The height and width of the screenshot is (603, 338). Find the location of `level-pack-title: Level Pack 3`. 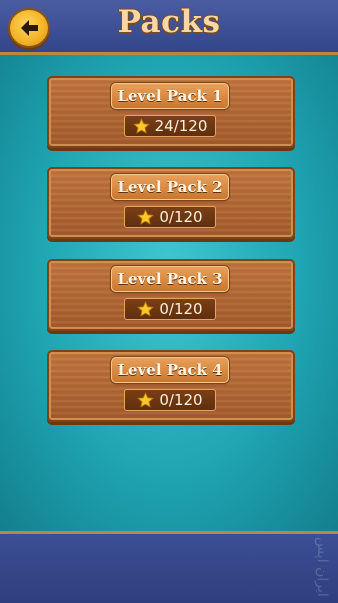

level-pack-title: Level Pack 3 is located at coordinates (170, 279).